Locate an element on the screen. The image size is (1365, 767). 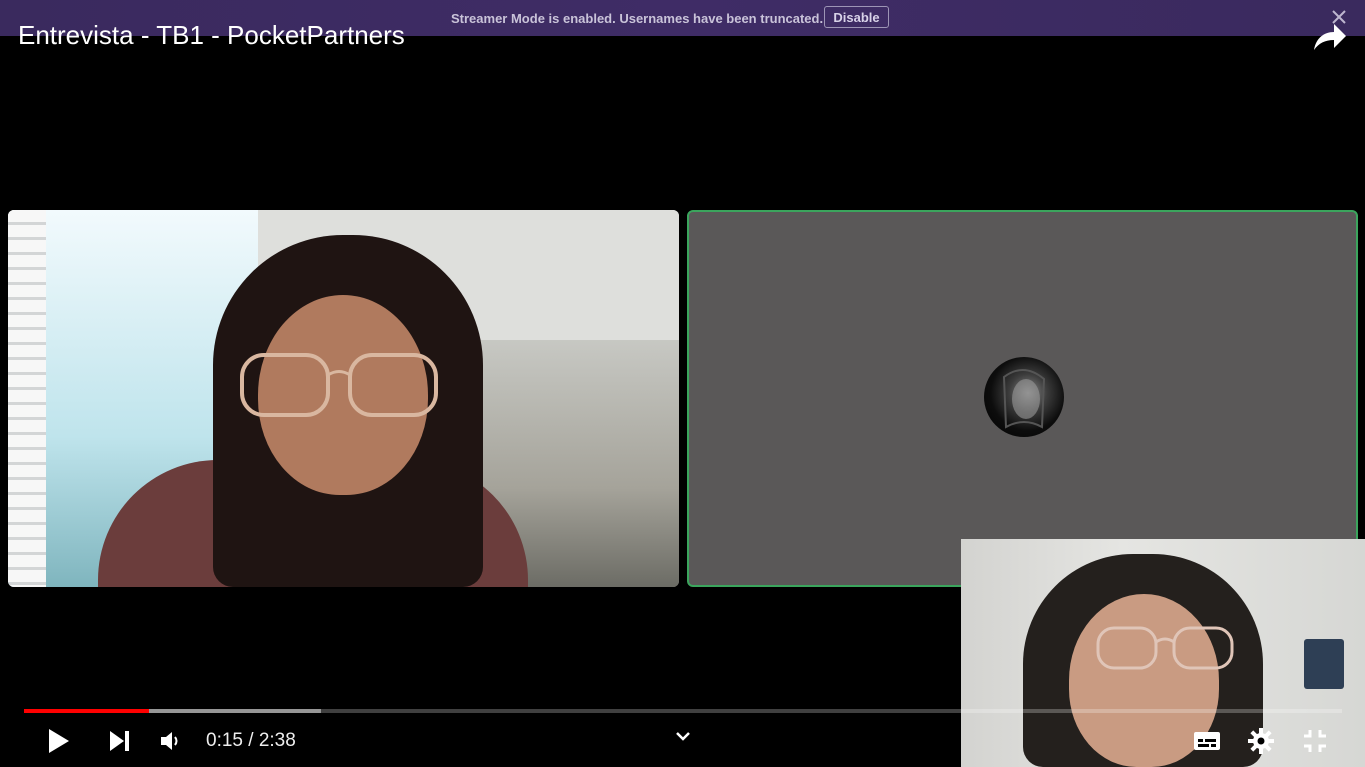
disable-streamer-mode-button: Disable is located at coordinates (856, 17).